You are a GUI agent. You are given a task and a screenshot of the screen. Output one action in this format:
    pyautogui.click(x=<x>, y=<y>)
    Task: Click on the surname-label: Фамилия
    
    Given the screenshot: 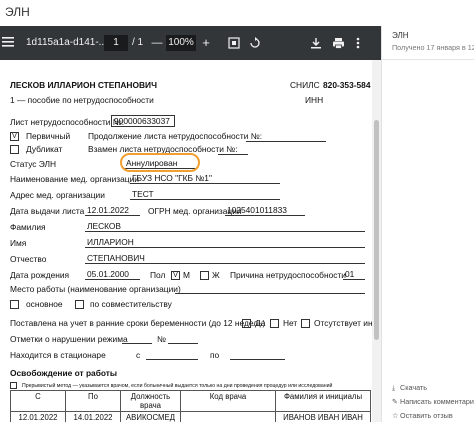 What is the action you would take?
    pyautogui.click(x=28, y=227)
    